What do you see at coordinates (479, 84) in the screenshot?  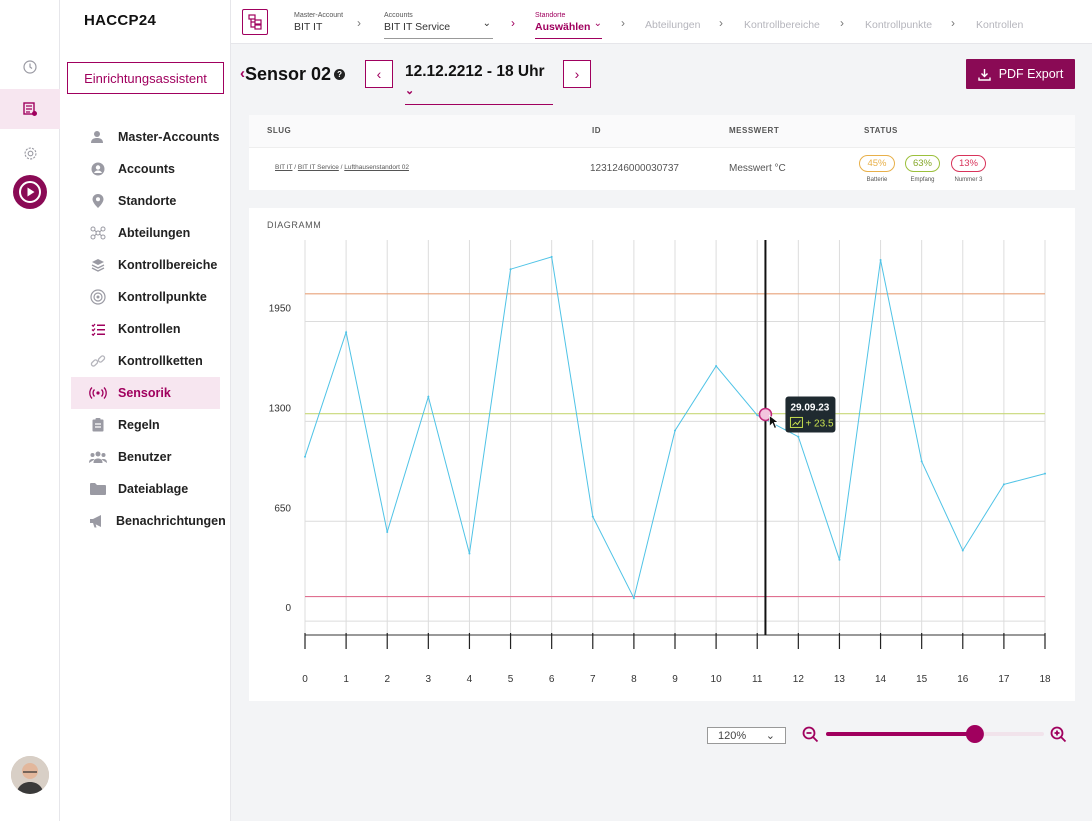 I see `date-select: 12.12.2212 - 18 Uhr ⌄` at bounding box center [479, 84].